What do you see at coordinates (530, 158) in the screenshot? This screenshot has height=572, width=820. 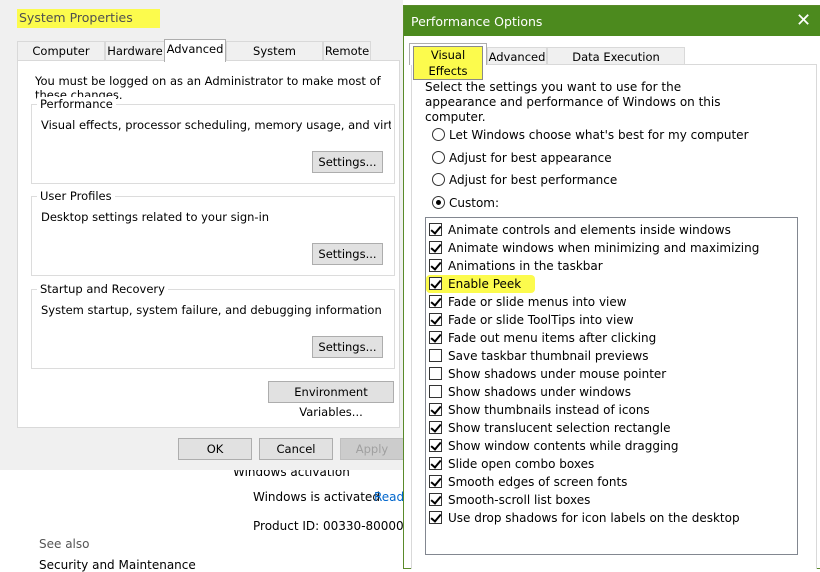 I see `radio-label: Adjust for best appearance` at bounding box center [530, 158].